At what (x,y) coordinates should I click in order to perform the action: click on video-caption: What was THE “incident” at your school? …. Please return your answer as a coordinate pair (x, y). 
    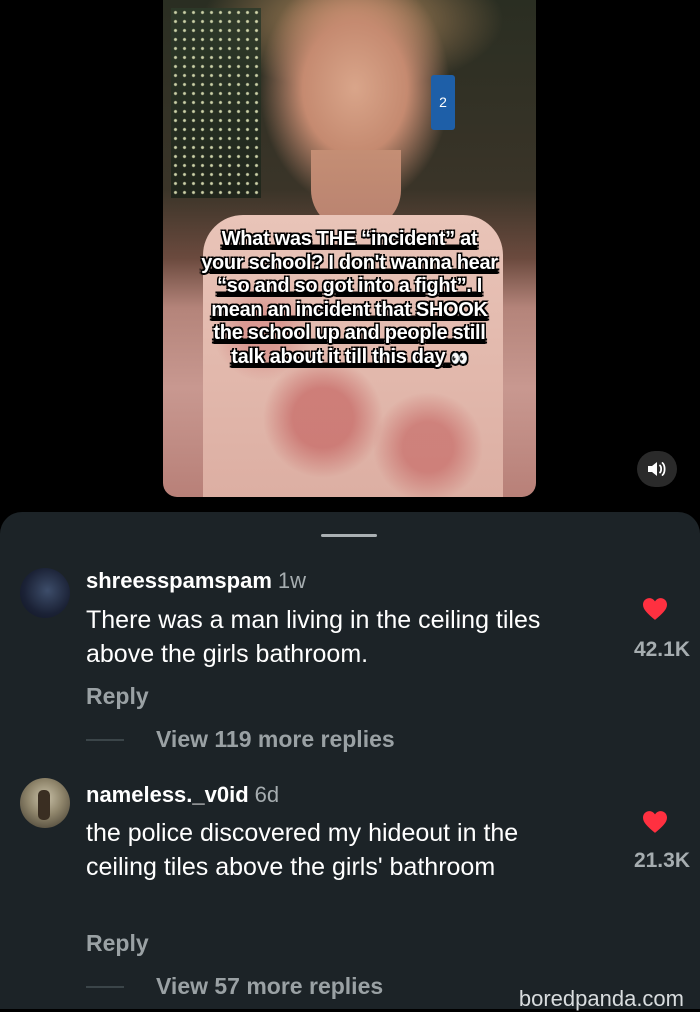
    Looking at the image, I should click on (349, 299).